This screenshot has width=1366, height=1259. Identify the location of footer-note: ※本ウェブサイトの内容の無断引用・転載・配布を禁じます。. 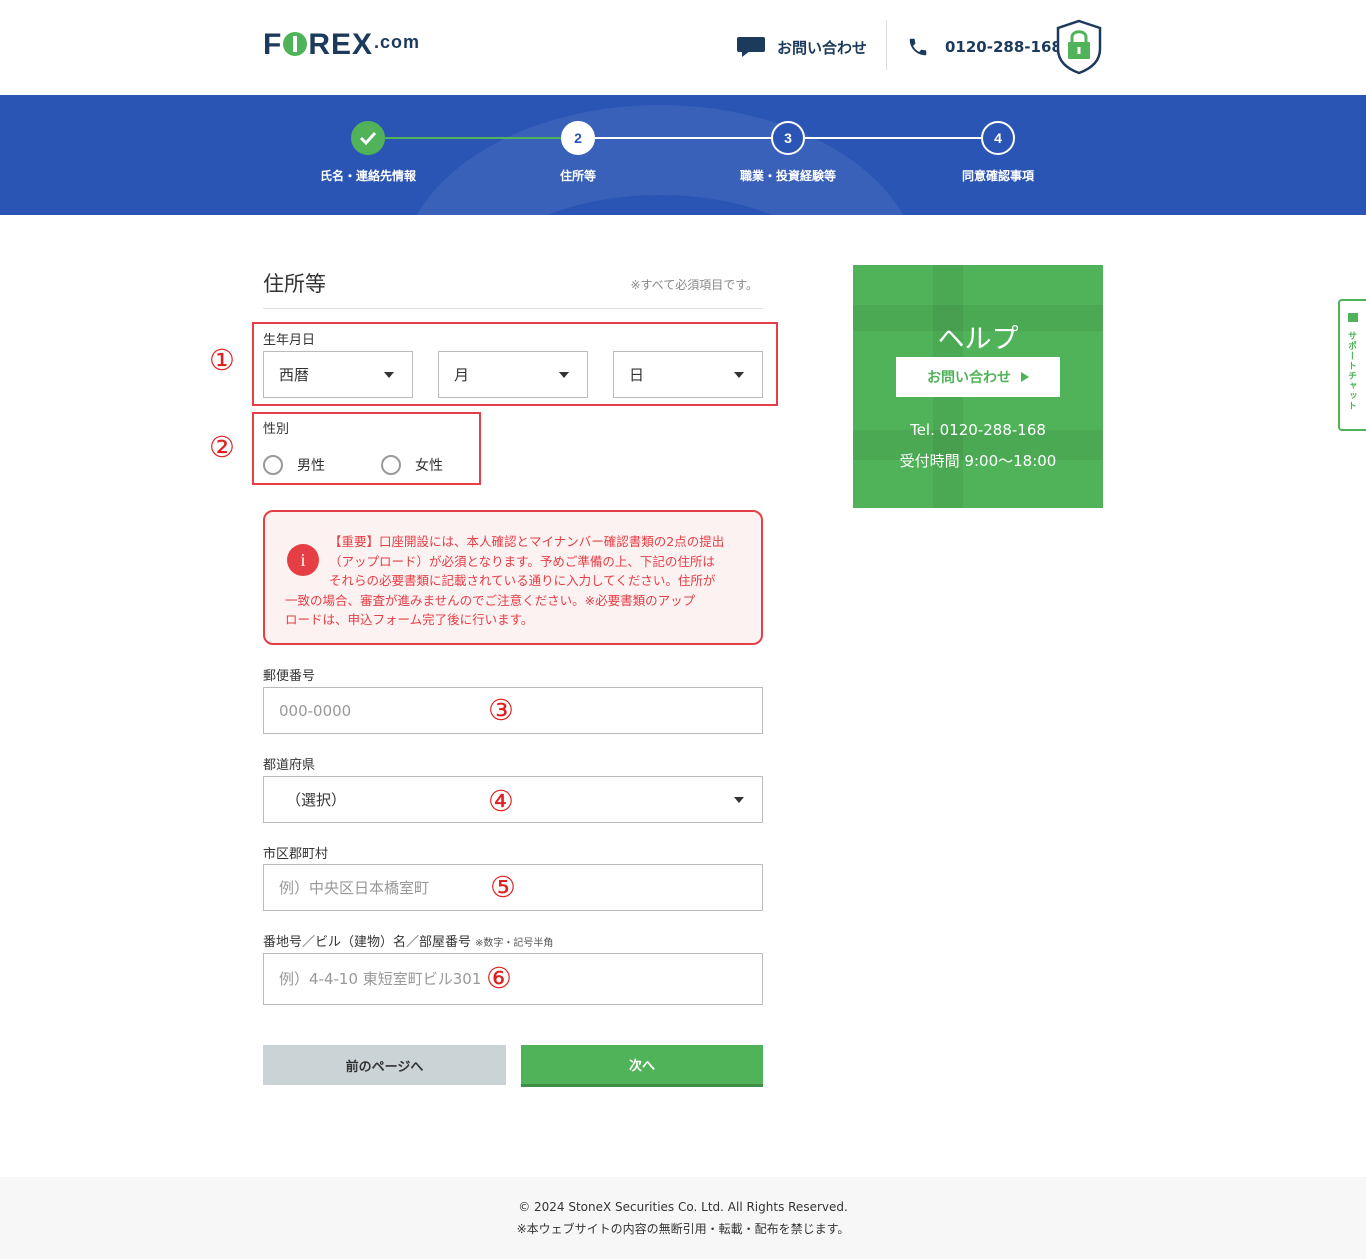
(683, 1229).